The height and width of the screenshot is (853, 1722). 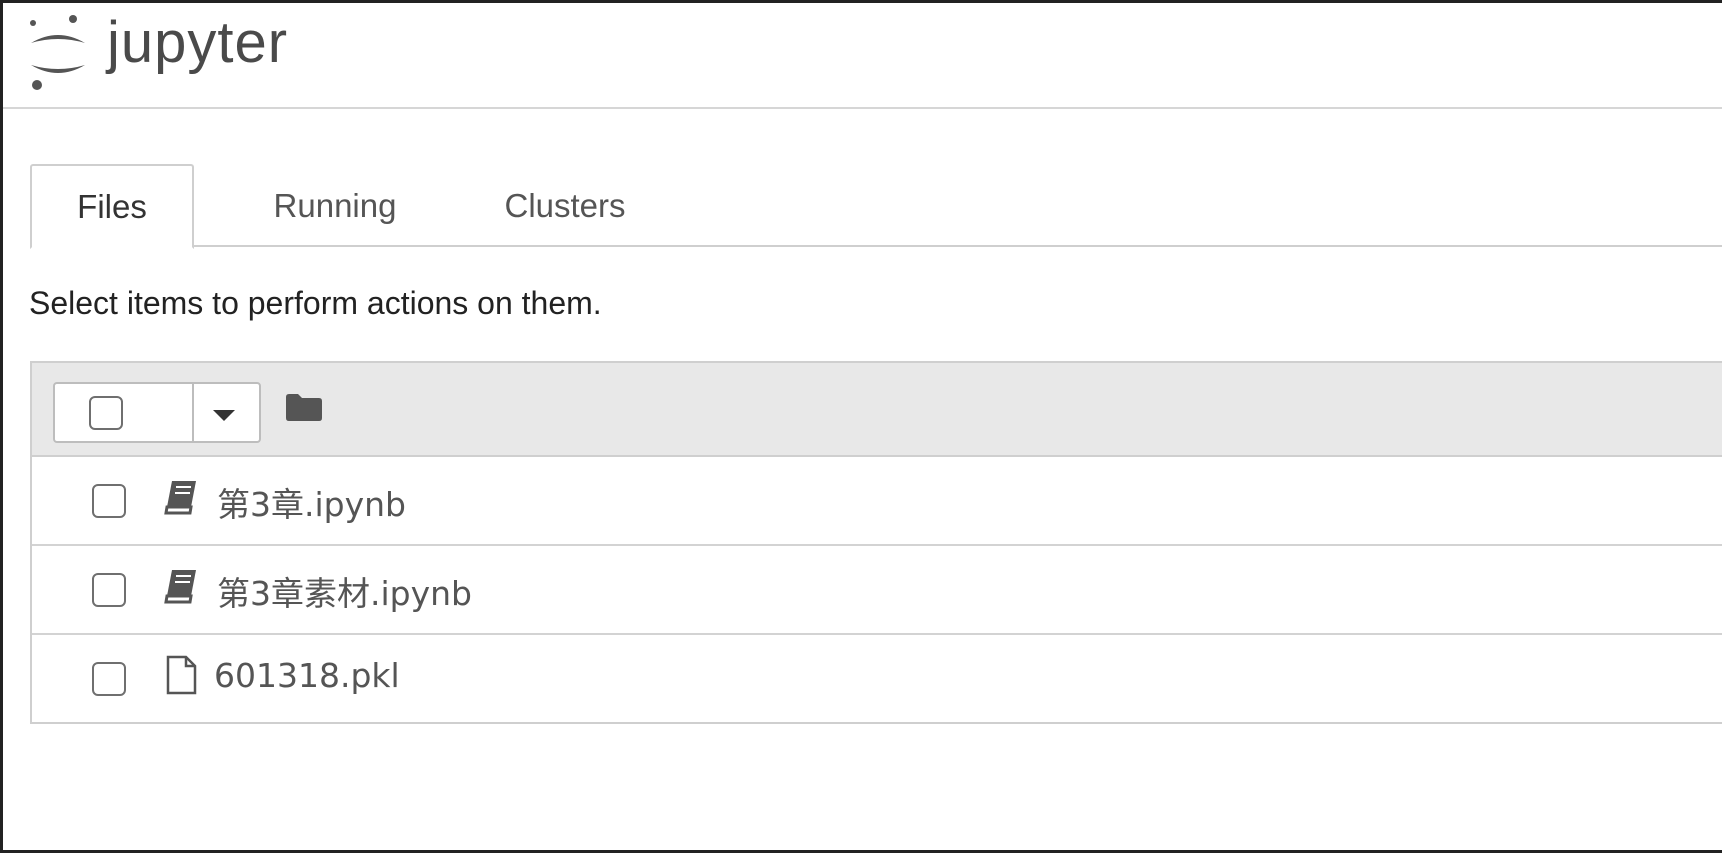 I want to click on tab-running: Running, so click(x=335, y=205).